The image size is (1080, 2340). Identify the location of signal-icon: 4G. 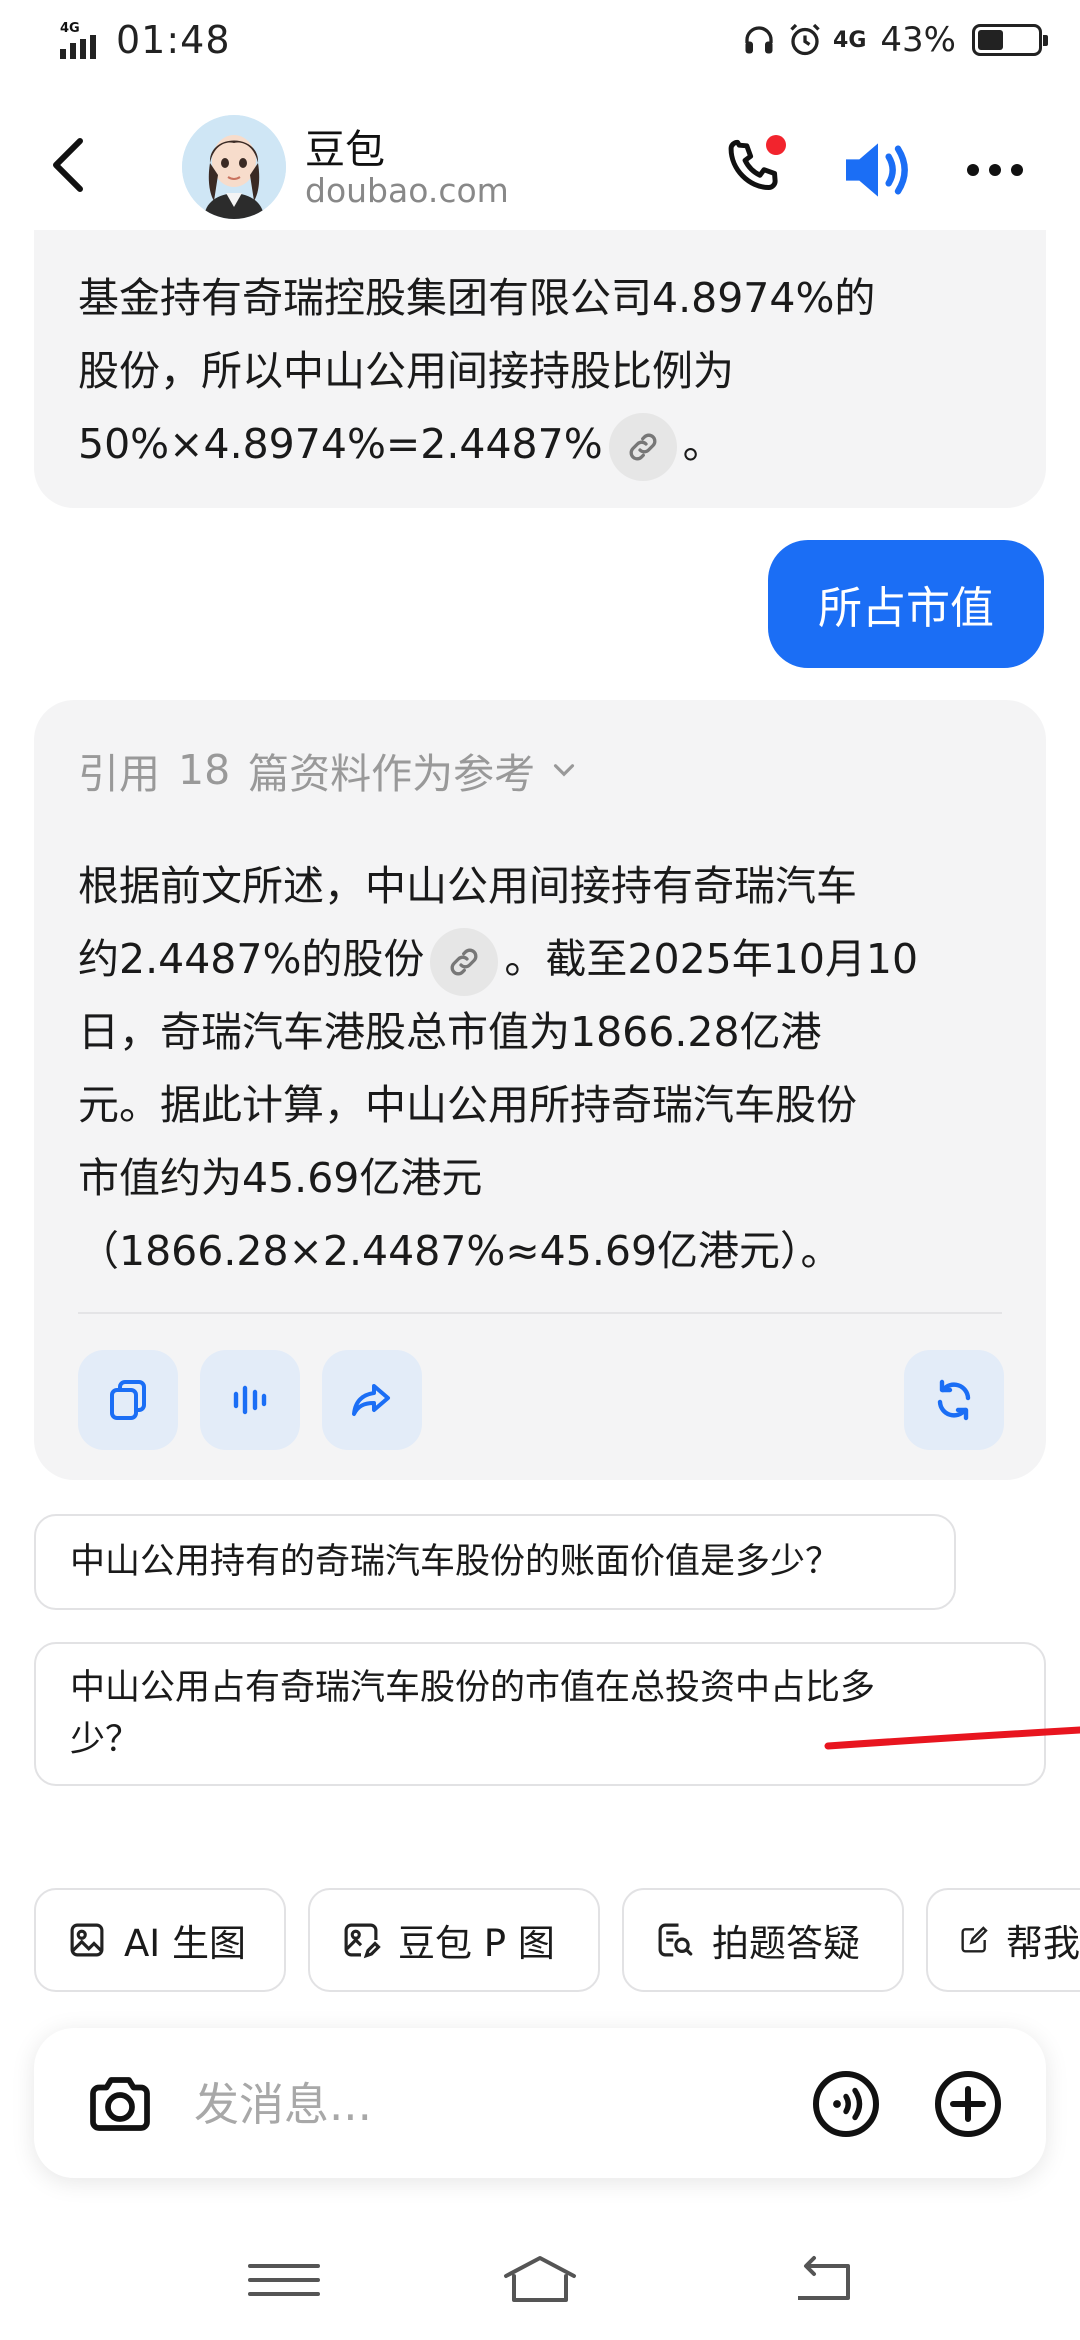
(82, 40).